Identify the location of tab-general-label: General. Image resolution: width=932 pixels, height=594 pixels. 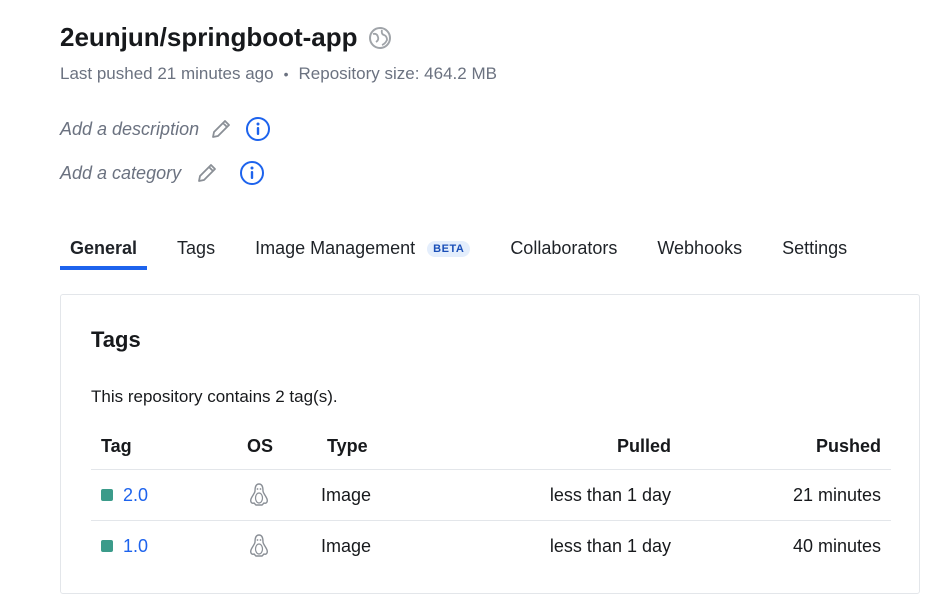
(104, 248).